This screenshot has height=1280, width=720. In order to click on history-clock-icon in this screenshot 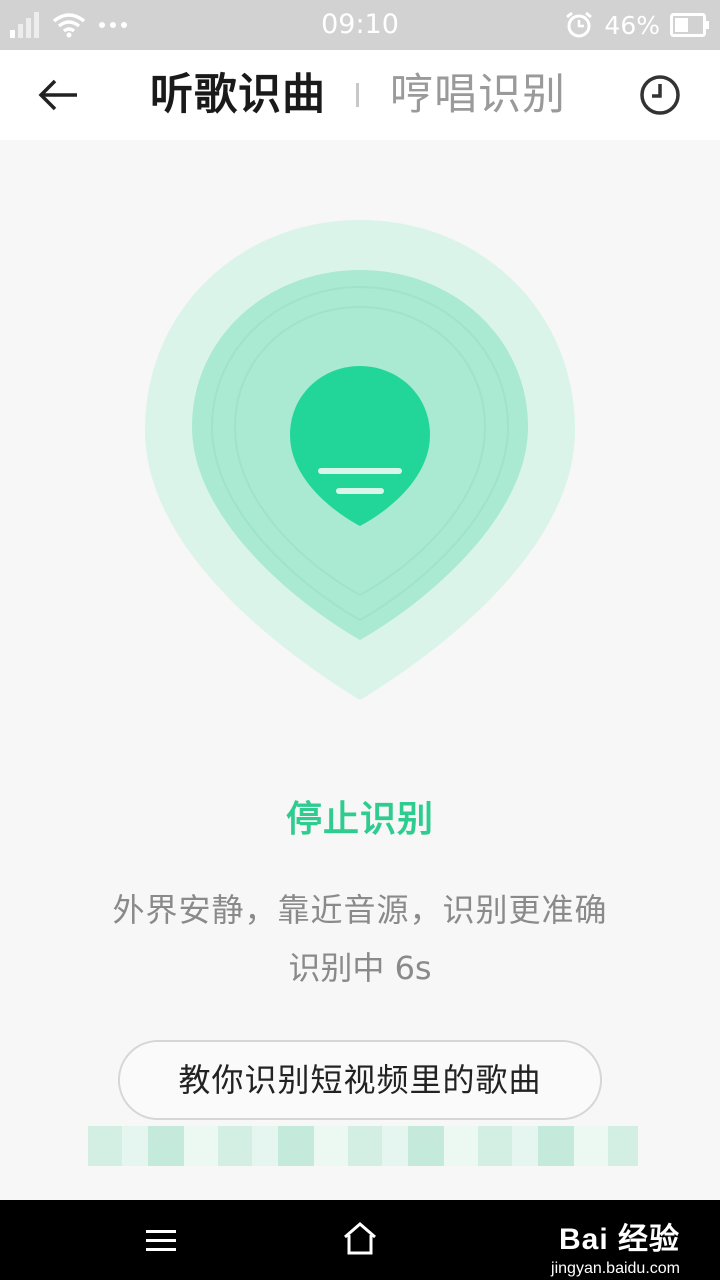, I will do `click(660, 95)`.